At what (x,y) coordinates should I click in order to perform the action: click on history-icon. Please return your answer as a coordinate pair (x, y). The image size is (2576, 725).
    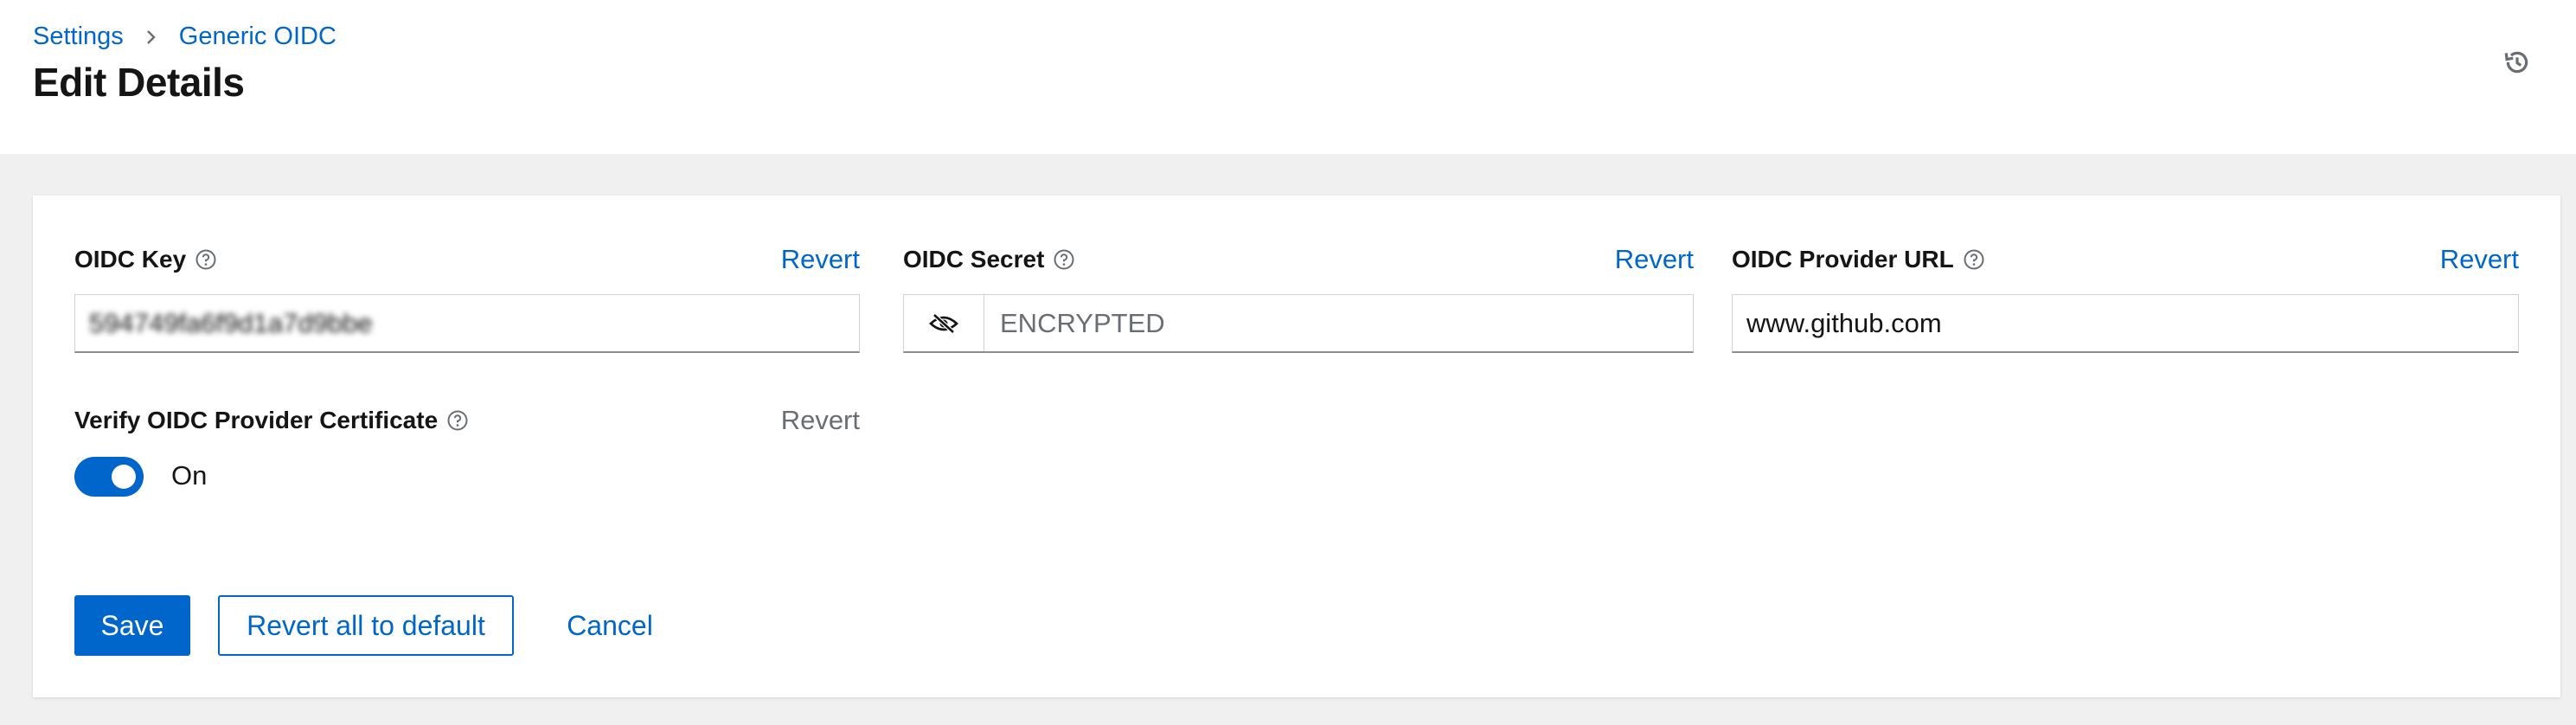
    Looking at the image, I should click on (2517, 62).